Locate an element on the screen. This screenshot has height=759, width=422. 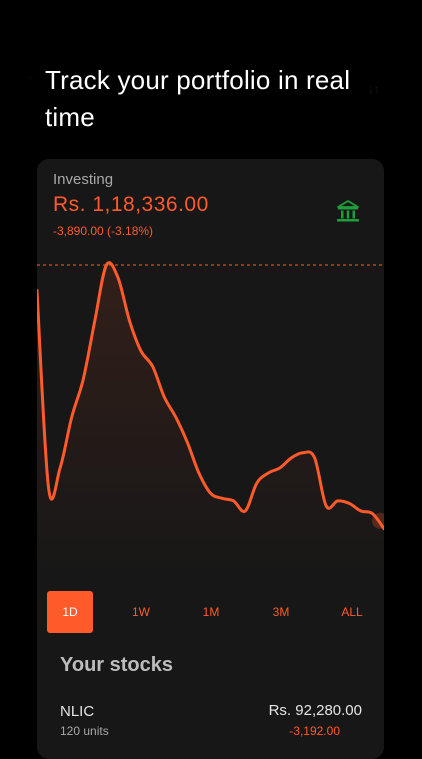
portfolio-value: Rs. 1,18,336.00 is located at coordinates (131, 204).